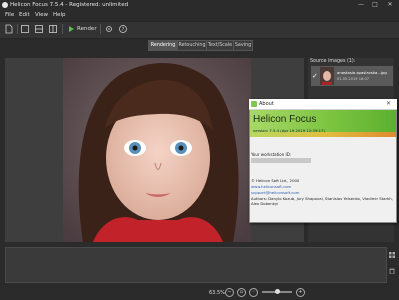 This screenshot has width=399, height=300. I want to click on render-icon, so click(71, 29).